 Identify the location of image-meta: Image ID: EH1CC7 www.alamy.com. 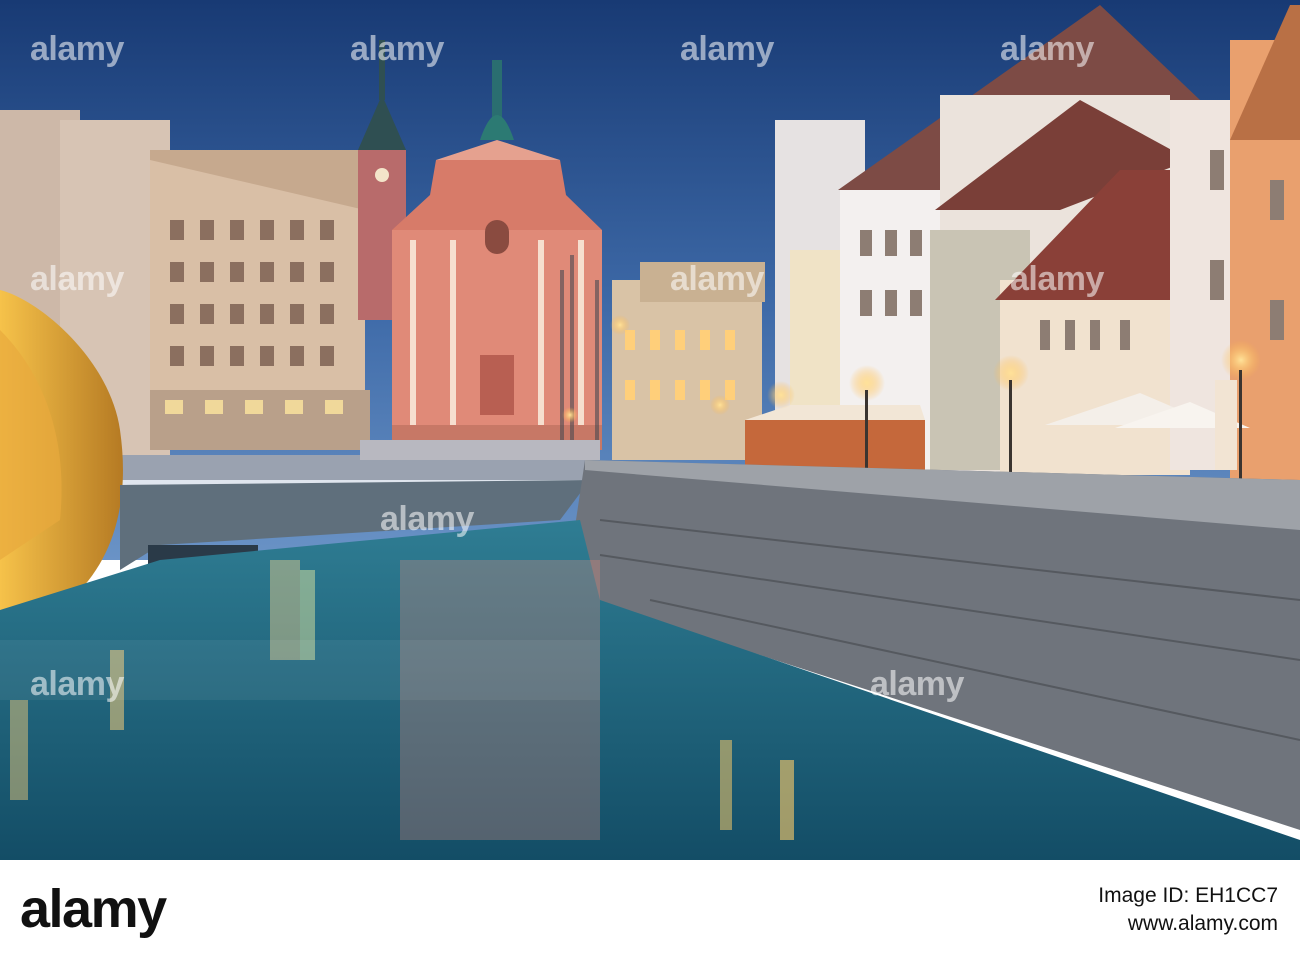
(1188, 910).